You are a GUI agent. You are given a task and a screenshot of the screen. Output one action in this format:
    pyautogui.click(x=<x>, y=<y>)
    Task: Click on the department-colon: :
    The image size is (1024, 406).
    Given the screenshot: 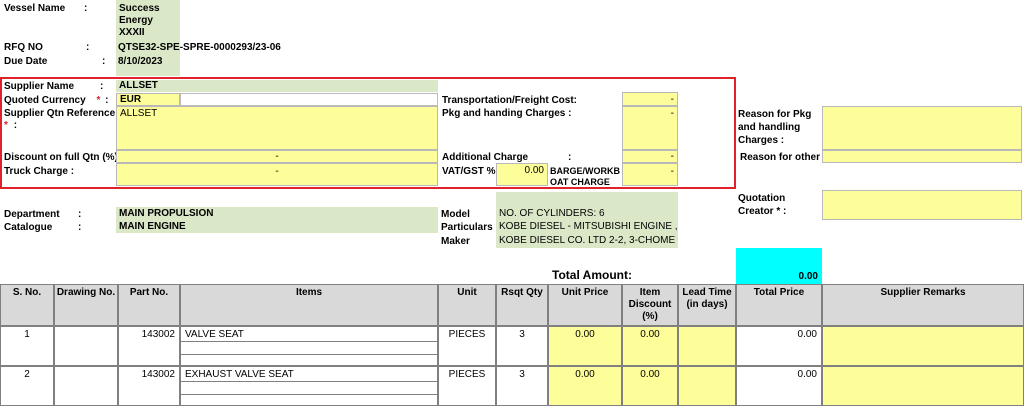 What is the action you would take?
    pyautogui.click(x=80, y=214)
    